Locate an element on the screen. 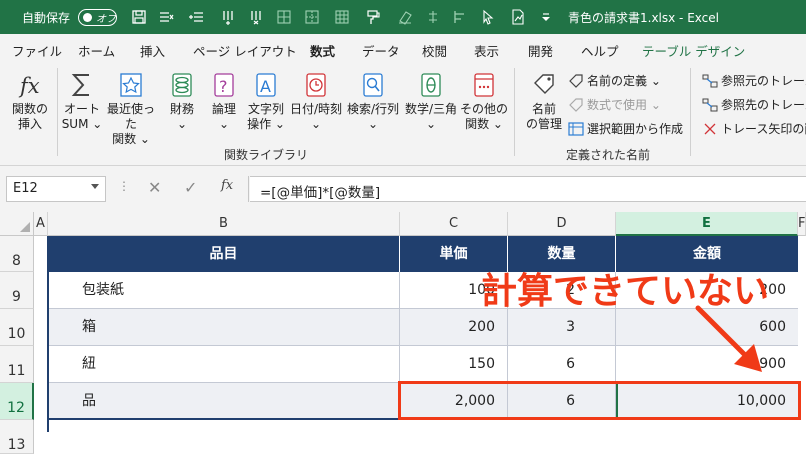 This screenshot has width=806, height=454. save-icon is located at coordinates (139, 17).